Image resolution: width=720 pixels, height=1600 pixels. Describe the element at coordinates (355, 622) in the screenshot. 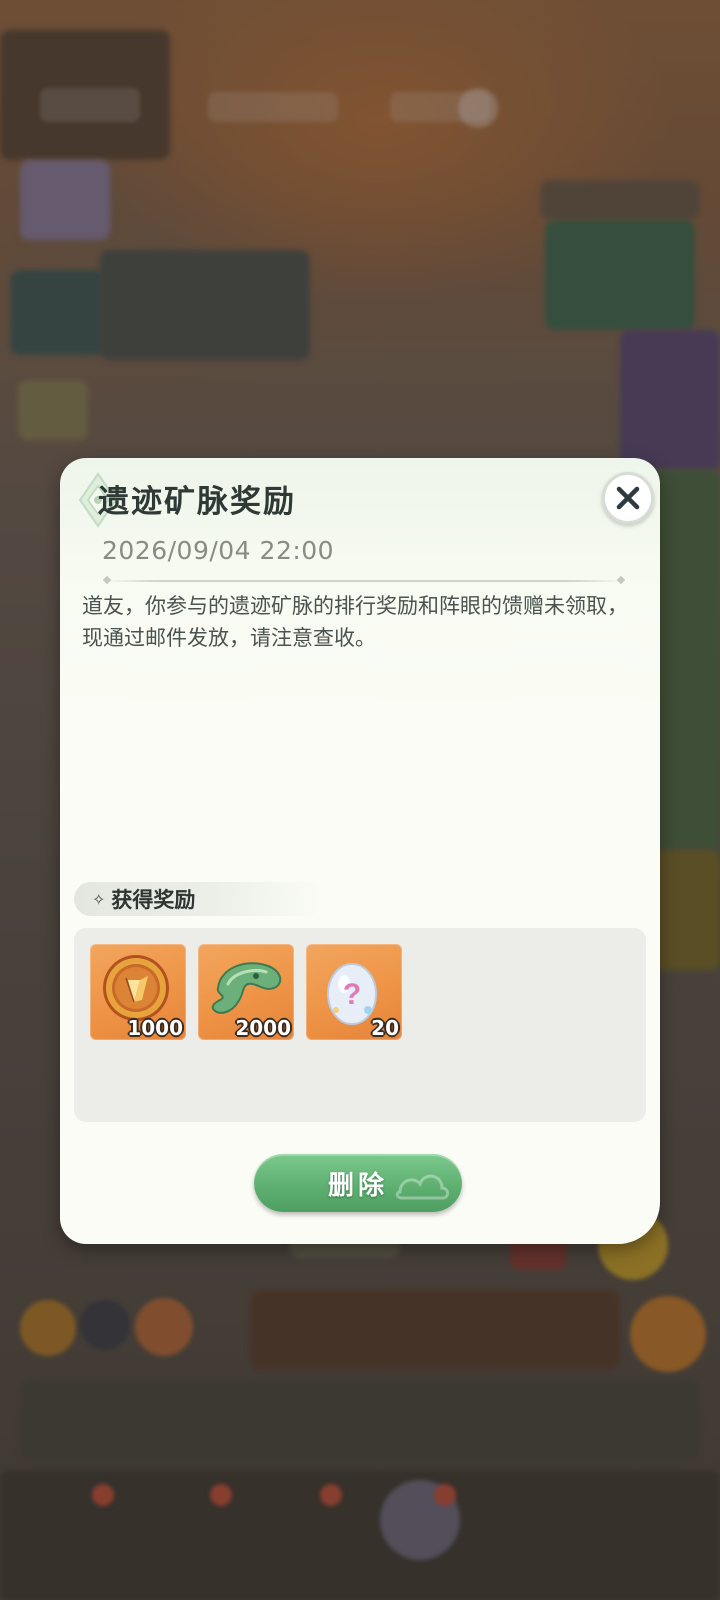

I see `mail-body: 道友，你参与的遗迹矿脉的排行奖励和阵眼的馈赠未领取，现通过邮件发放，请注意查收。` at that location.